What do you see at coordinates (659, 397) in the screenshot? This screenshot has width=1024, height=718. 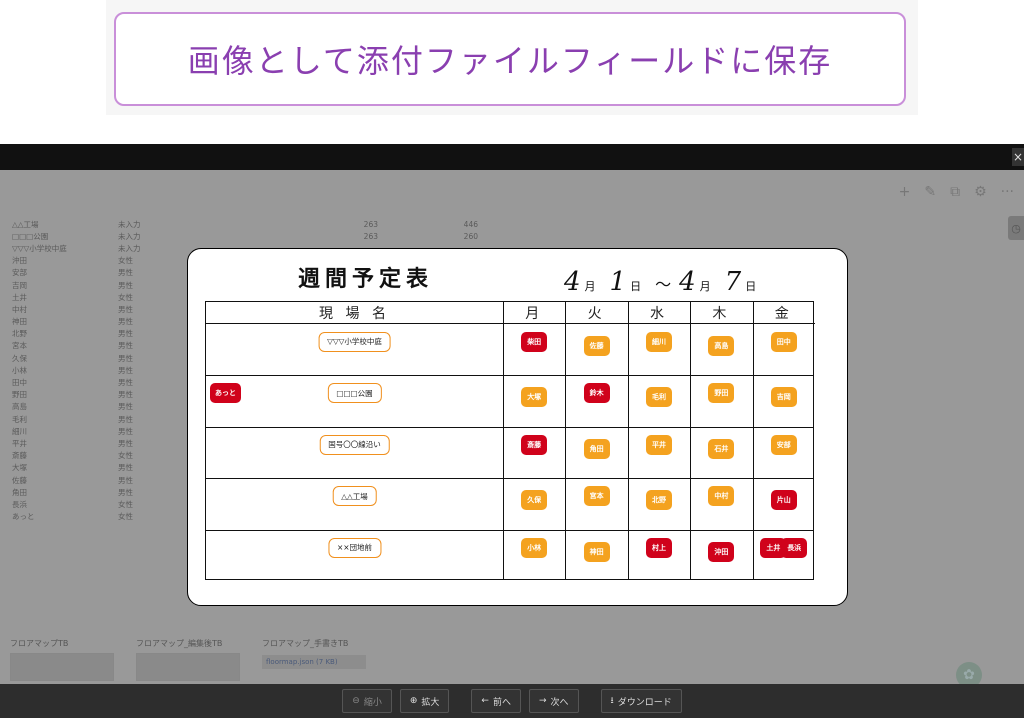 I see `worker-chip: 毛利` at bounding box center [659, 397].